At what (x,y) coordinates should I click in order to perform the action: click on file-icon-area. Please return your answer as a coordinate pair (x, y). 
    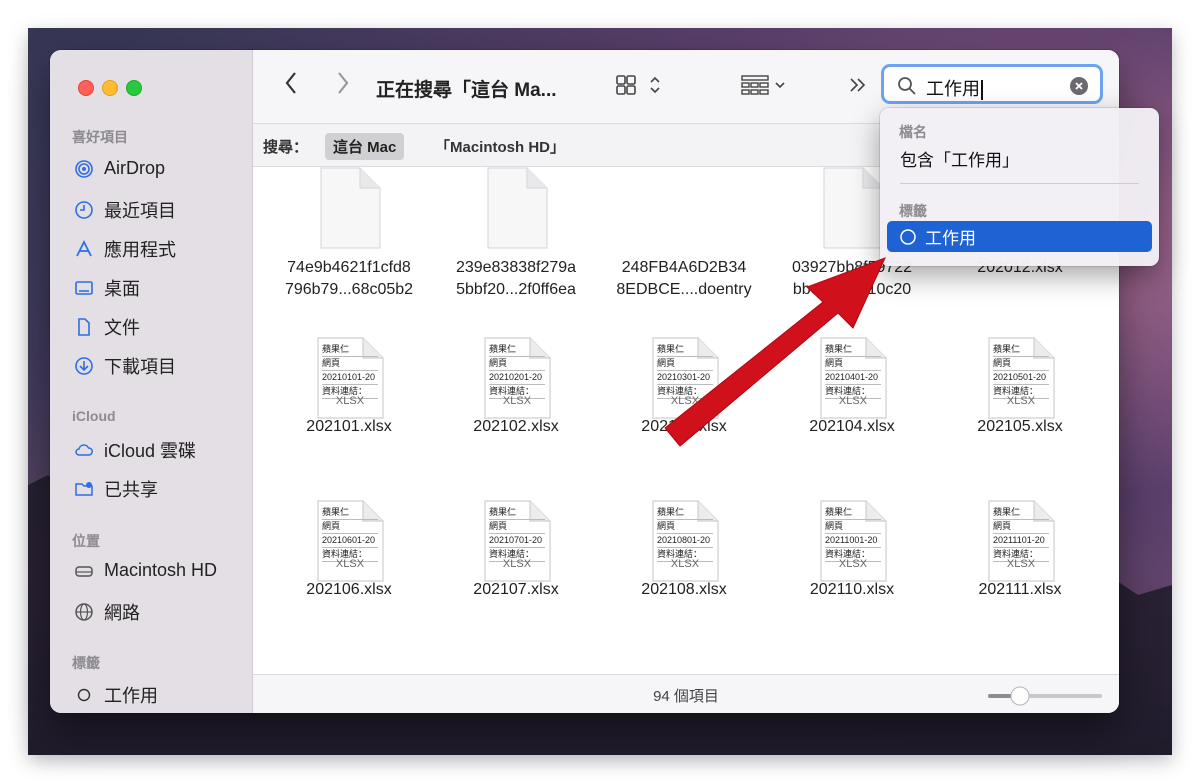
    Looking at the image, I should click on (349, 211).